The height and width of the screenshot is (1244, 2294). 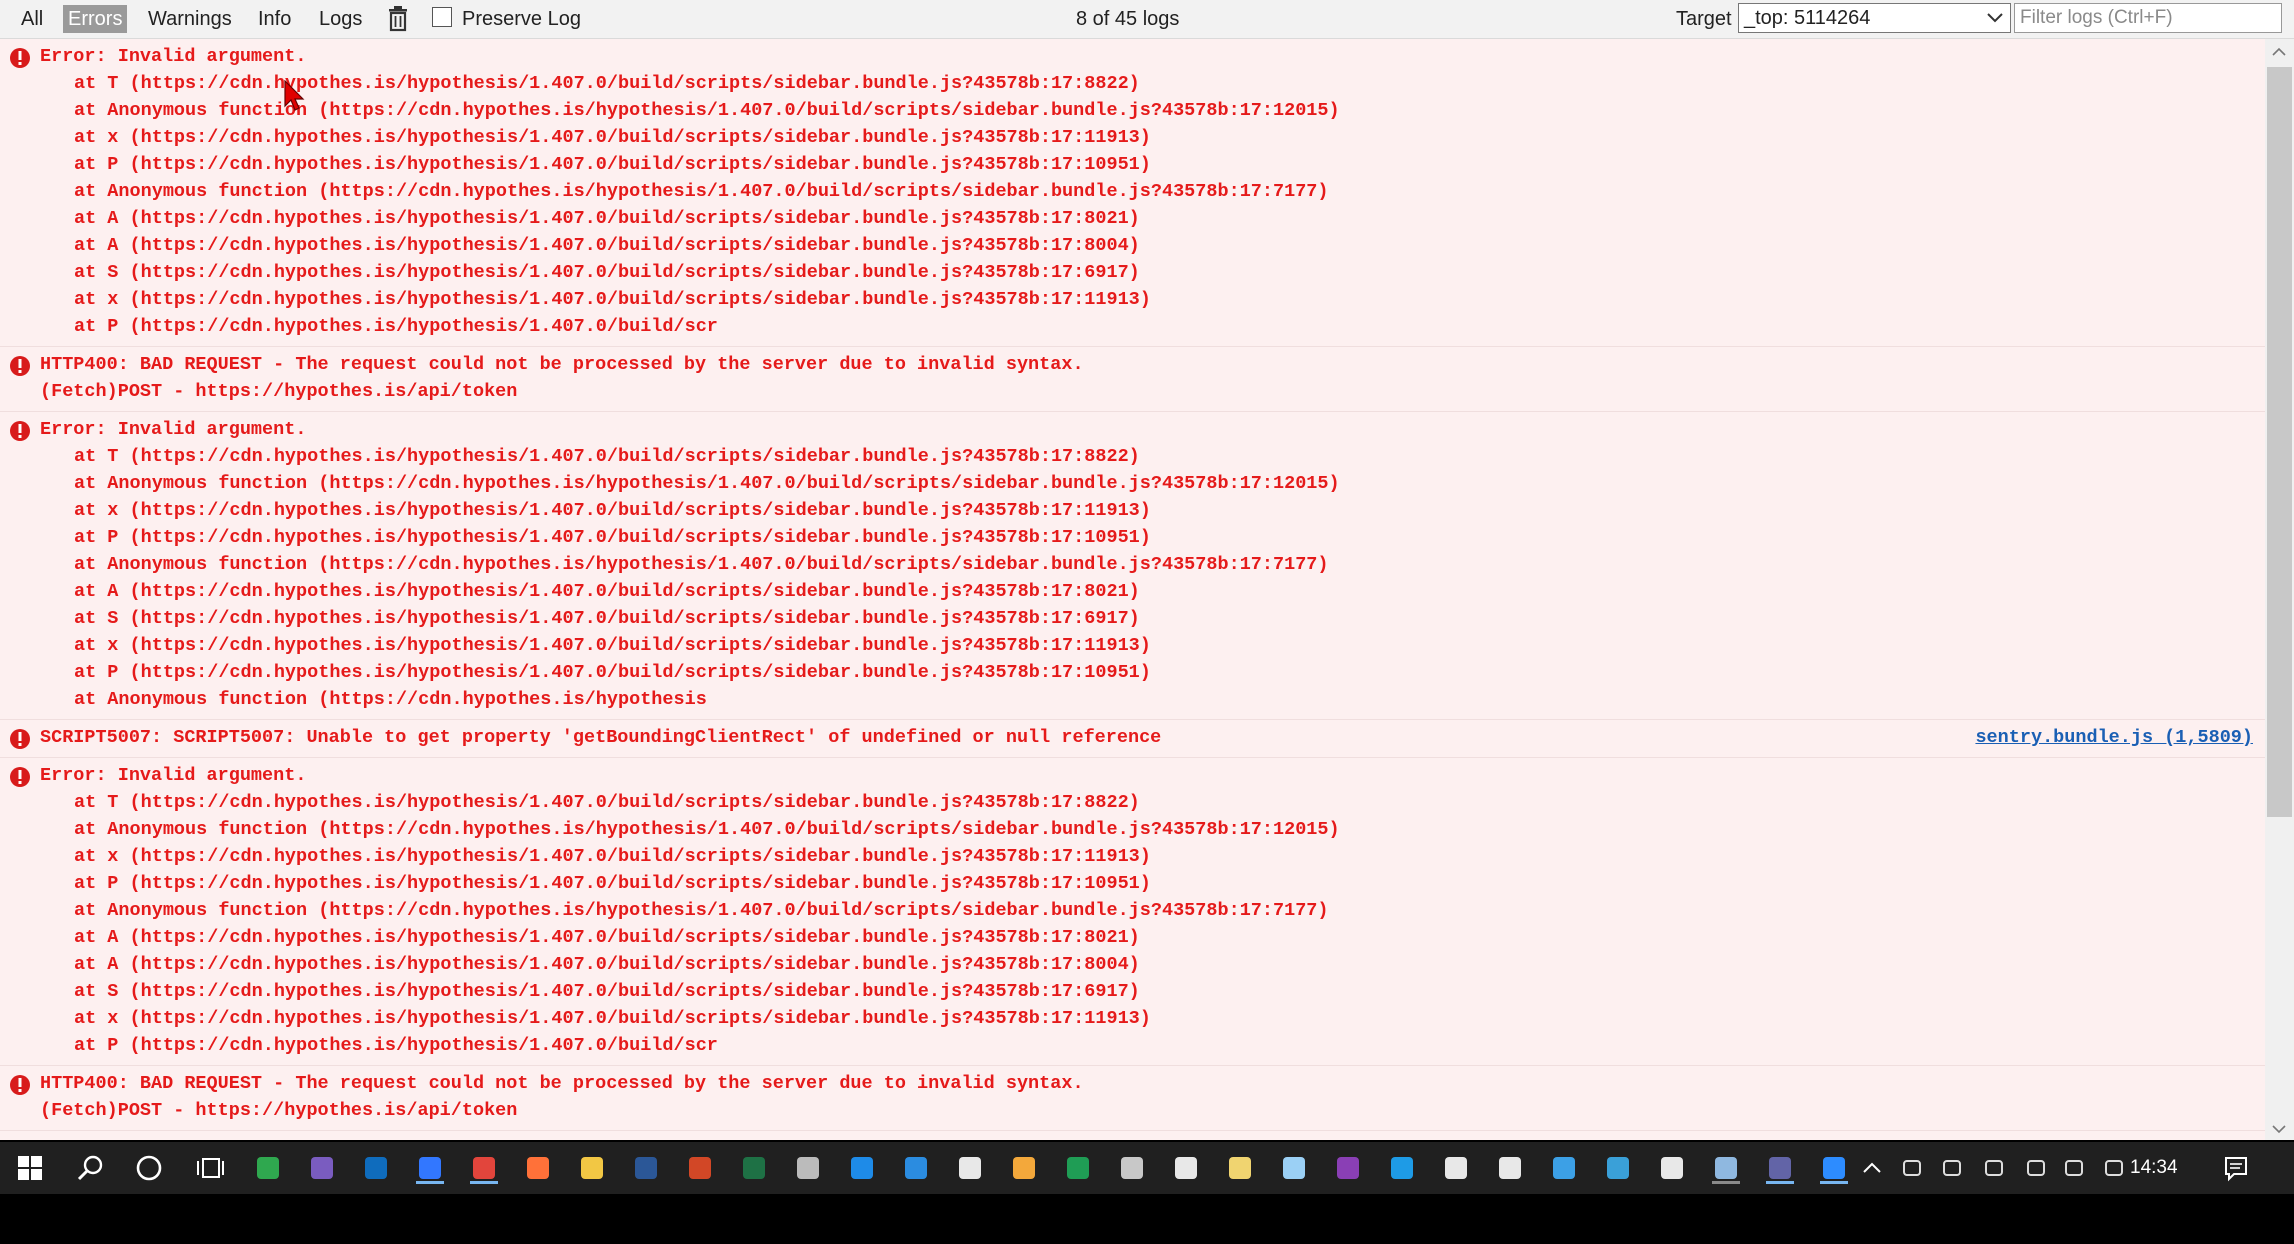 I want to click on taskbar-app-zoom, so click(x=1834, y=1168).